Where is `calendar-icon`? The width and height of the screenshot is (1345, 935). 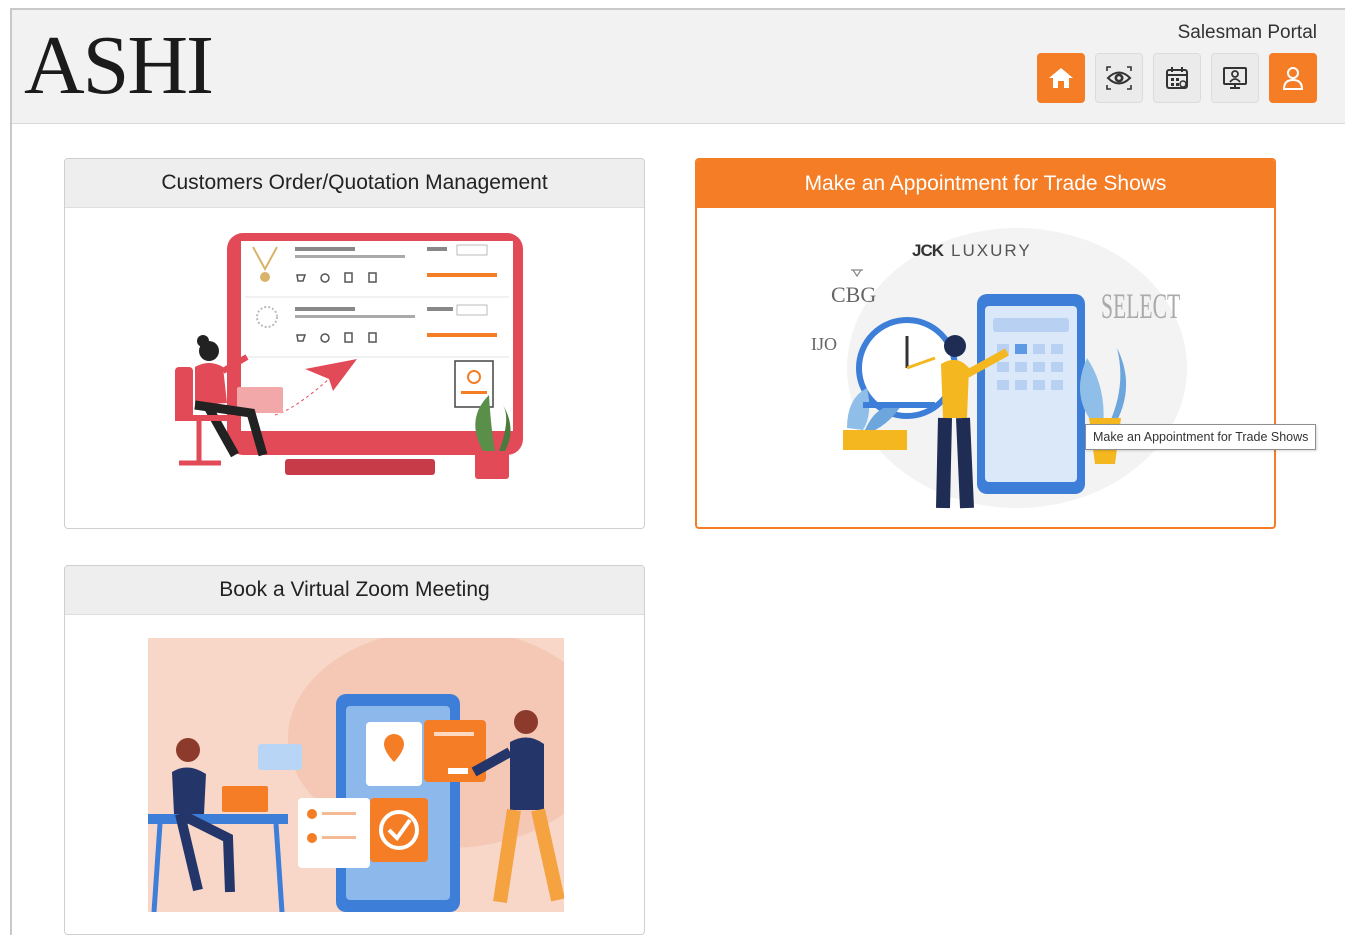 calendar-icon is located at coordinates (1177, 78).